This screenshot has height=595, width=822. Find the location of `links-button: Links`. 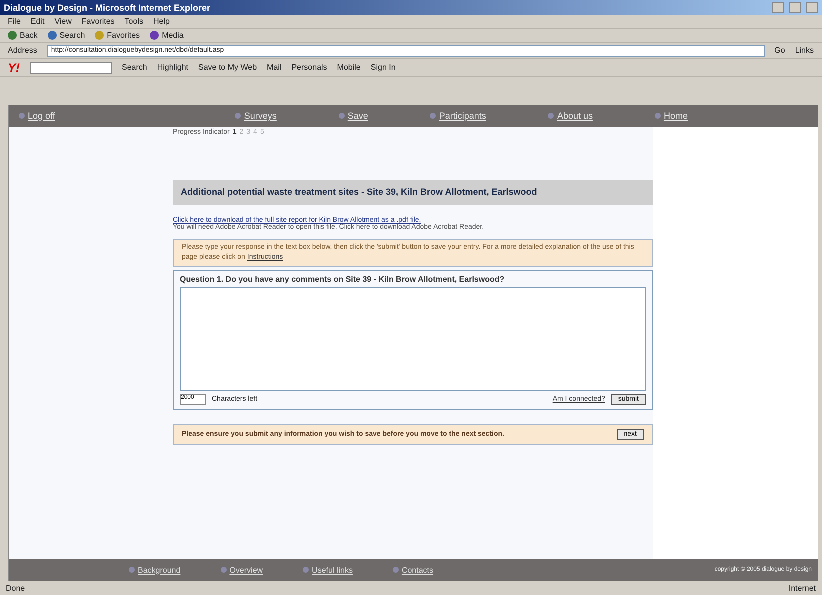

links-button: Links is located at coordinates (804, 50).